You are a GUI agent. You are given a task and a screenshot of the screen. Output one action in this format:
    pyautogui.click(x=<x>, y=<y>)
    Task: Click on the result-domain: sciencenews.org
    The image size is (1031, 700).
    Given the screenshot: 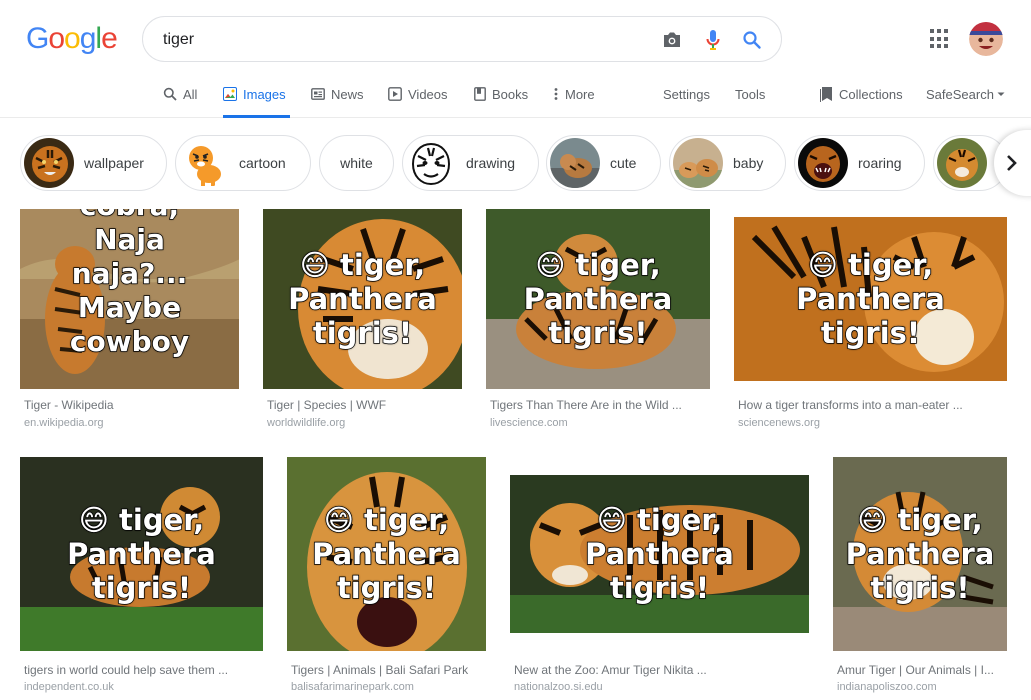 What is the action you would take?
    pyautogui.click(x=779, y=423)
    